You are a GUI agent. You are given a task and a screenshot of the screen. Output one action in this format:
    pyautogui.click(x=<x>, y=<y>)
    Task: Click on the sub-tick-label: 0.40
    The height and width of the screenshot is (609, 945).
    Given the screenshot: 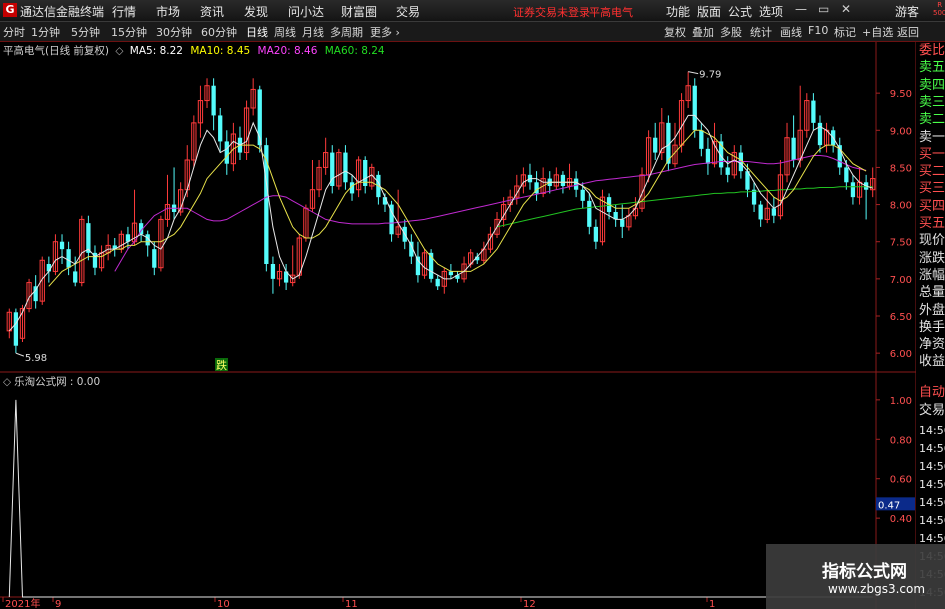 What is the action you would take?
    pyautogui.click(x=901, y=519)
    